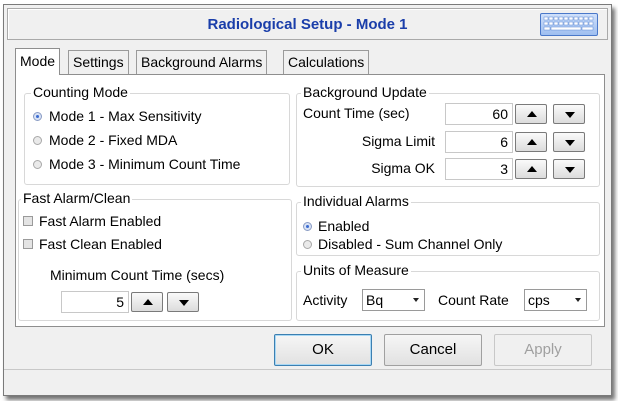  I want to click on sigma-ok-up-button, so click(531, 169).